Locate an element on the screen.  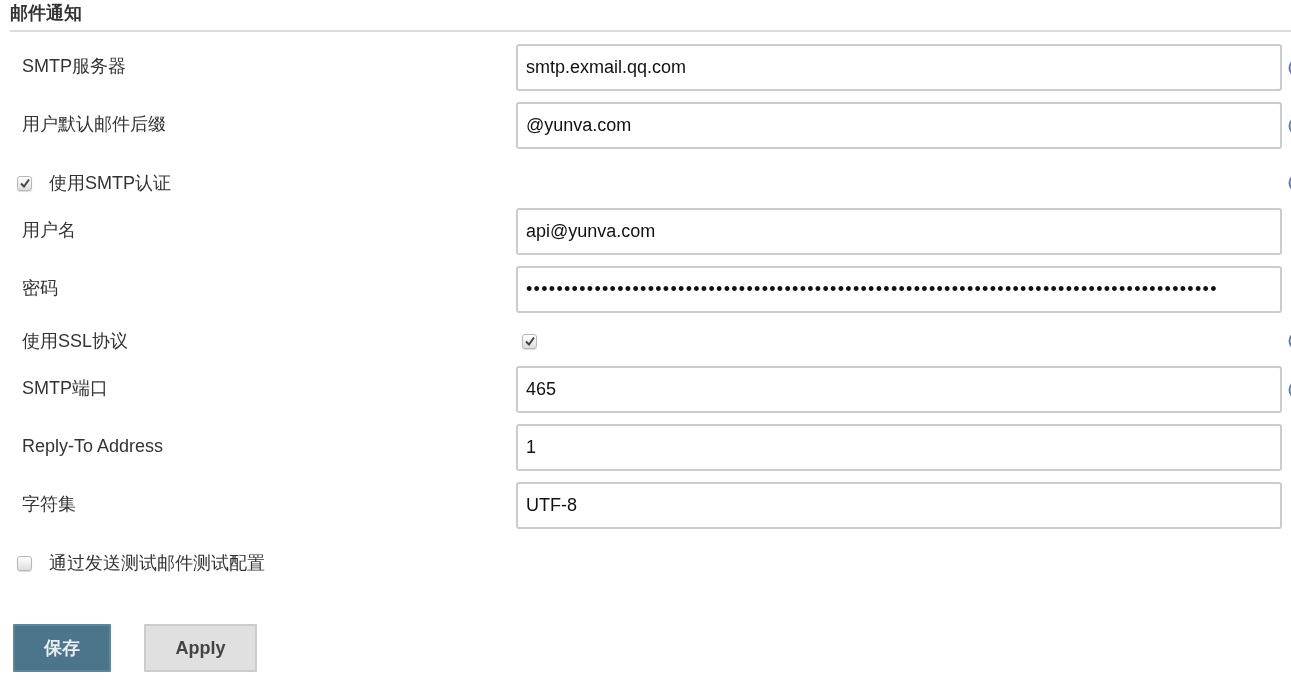
field-label: Reply-To Address is located at coordinates (93, 446).